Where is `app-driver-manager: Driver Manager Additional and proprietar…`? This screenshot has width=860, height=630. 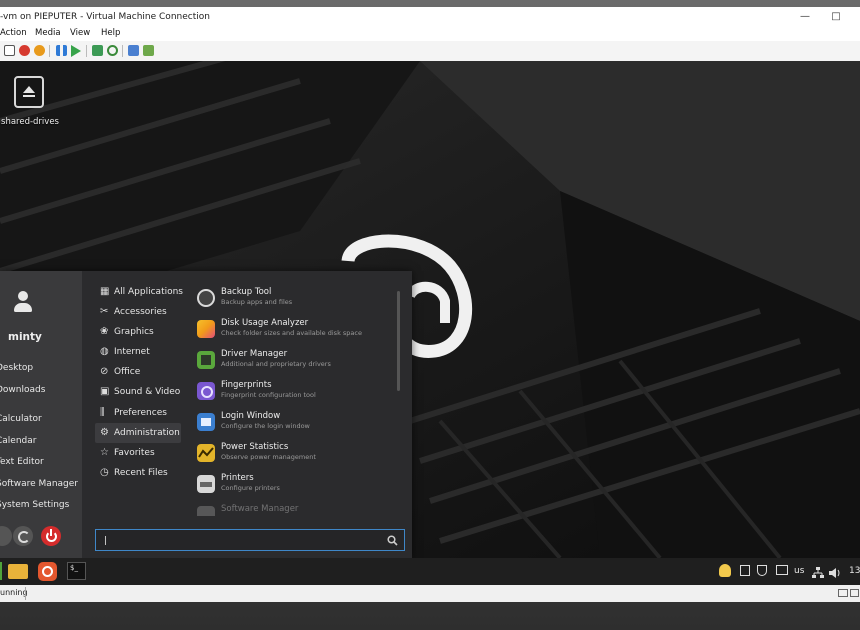 app-driver-manager: Driver Manager Additional and proprietar… is located at coordinates (300, 363).